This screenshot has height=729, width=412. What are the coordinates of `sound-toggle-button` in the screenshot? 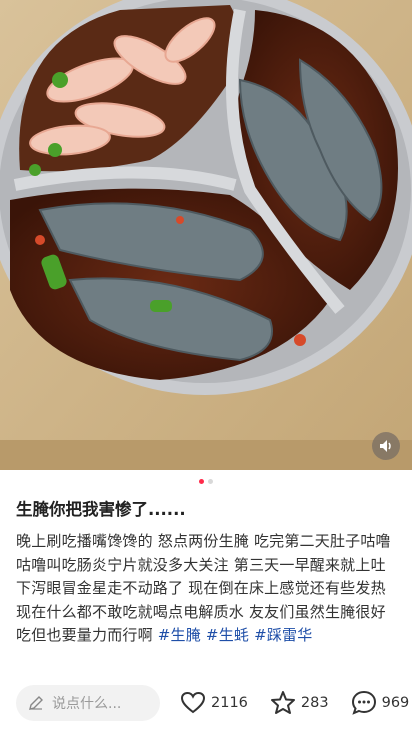 It's located at (386, 446).